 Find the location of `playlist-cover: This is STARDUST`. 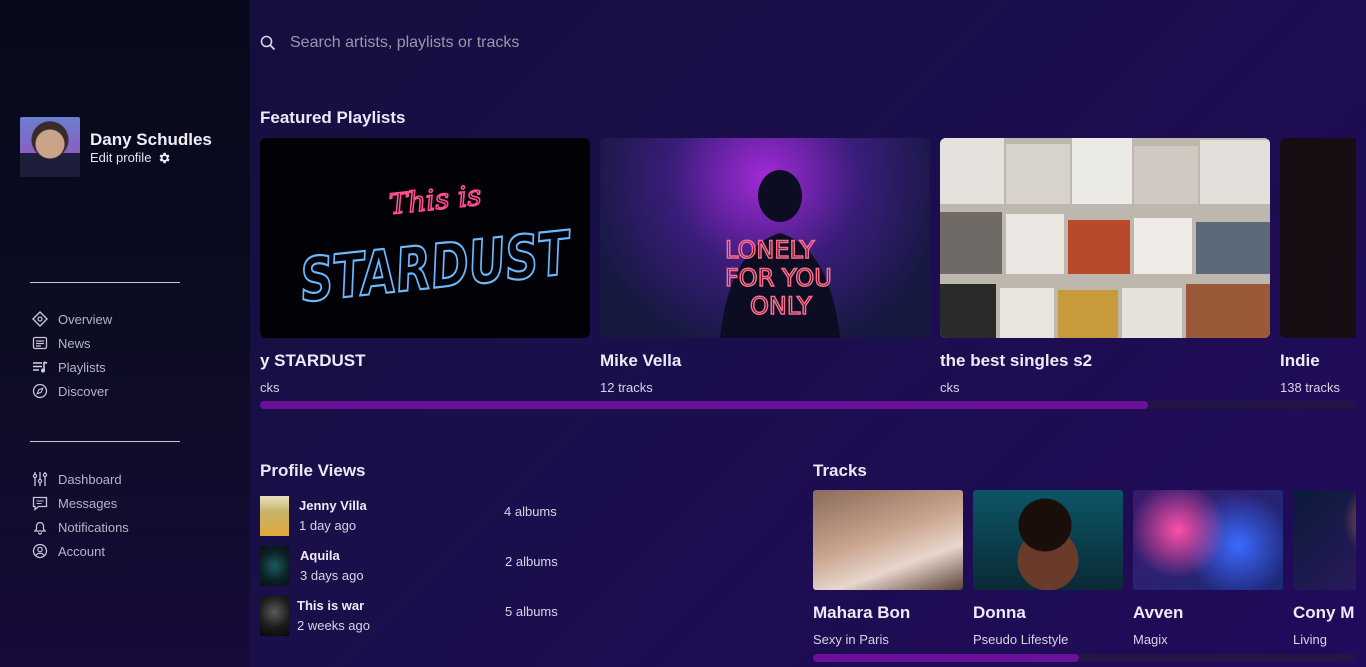

playlist-cover: This is STARDUST is located at coordinates (425, 238).